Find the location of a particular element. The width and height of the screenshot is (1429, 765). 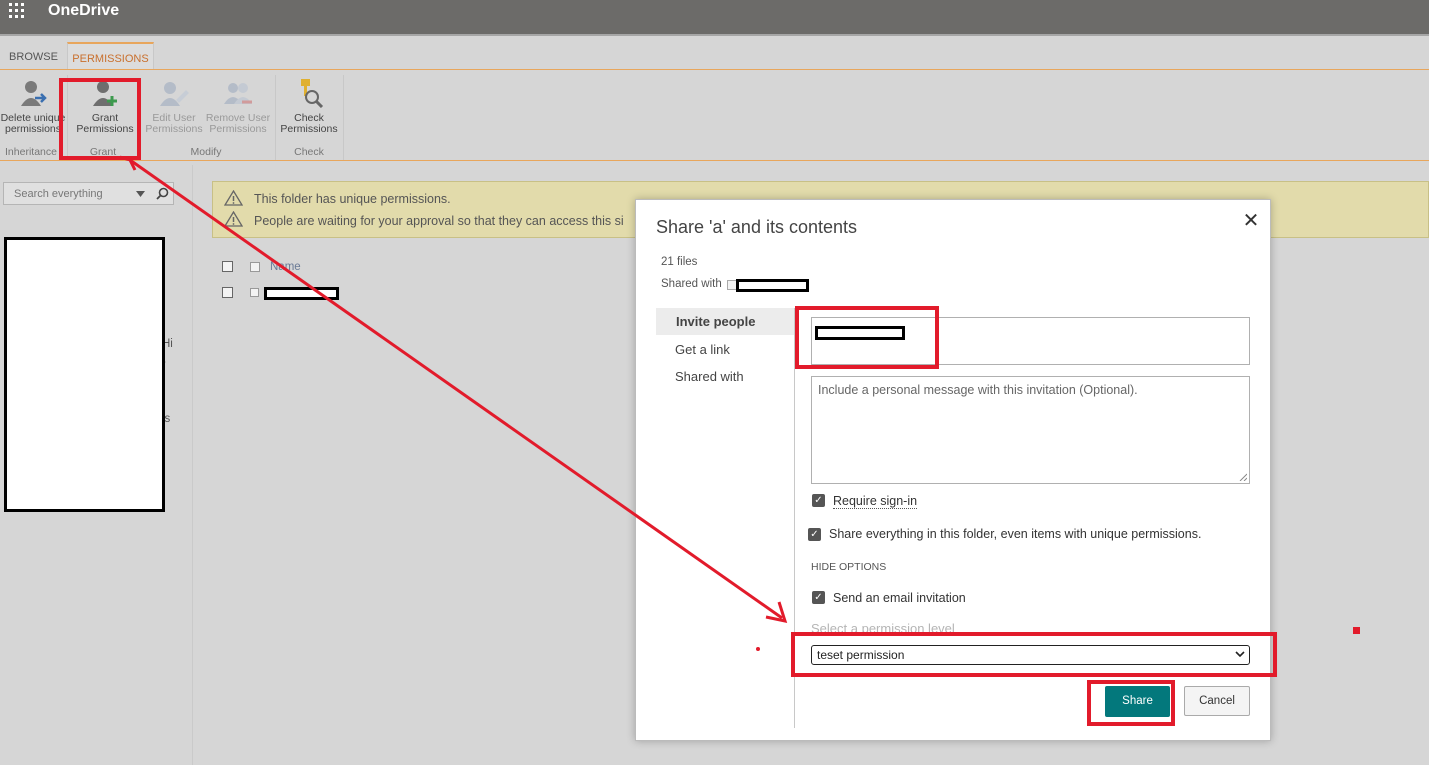

check-label-2: Permissions is located at coordinates (309, 129).